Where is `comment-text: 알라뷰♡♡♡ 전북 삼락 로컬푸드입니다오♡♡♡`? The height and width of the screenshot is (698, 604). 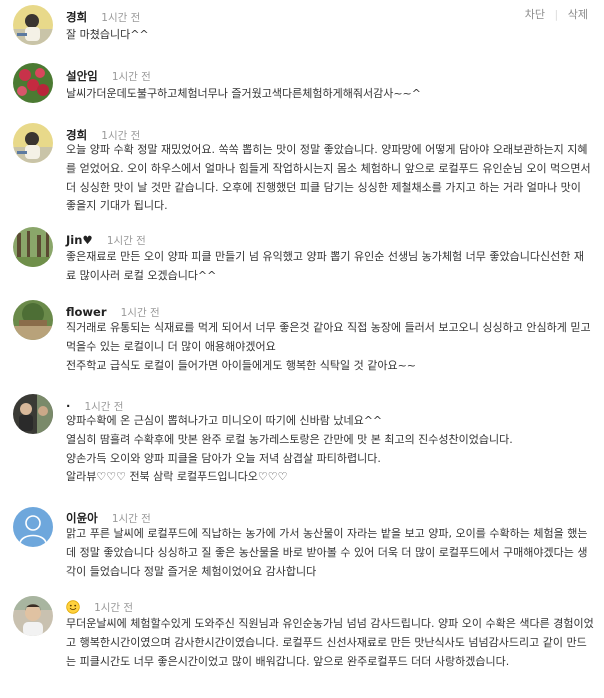
comment-text: 알라뷰♡♡♡ 전북 삼락 로컬푸드입니다오♡♡♡ is located at coordinates (177, 477).